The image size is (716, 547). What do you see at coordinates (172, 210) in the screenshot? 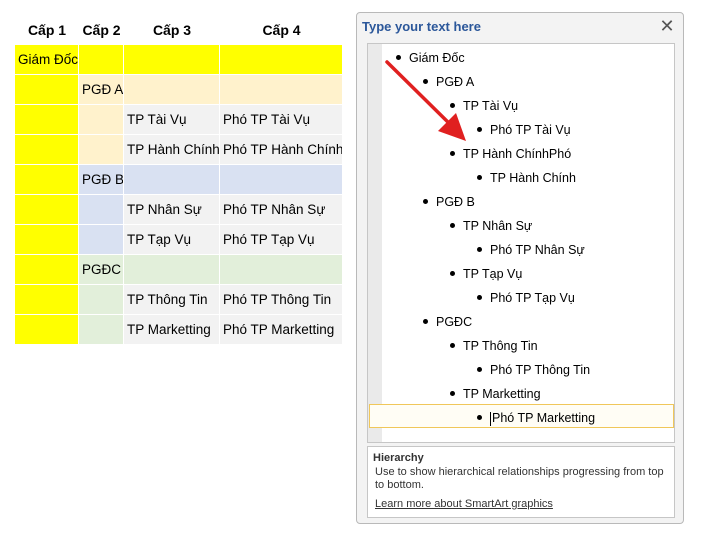
I see `table-cell: TP Nhân Sự` at bounding box center [172, 210].